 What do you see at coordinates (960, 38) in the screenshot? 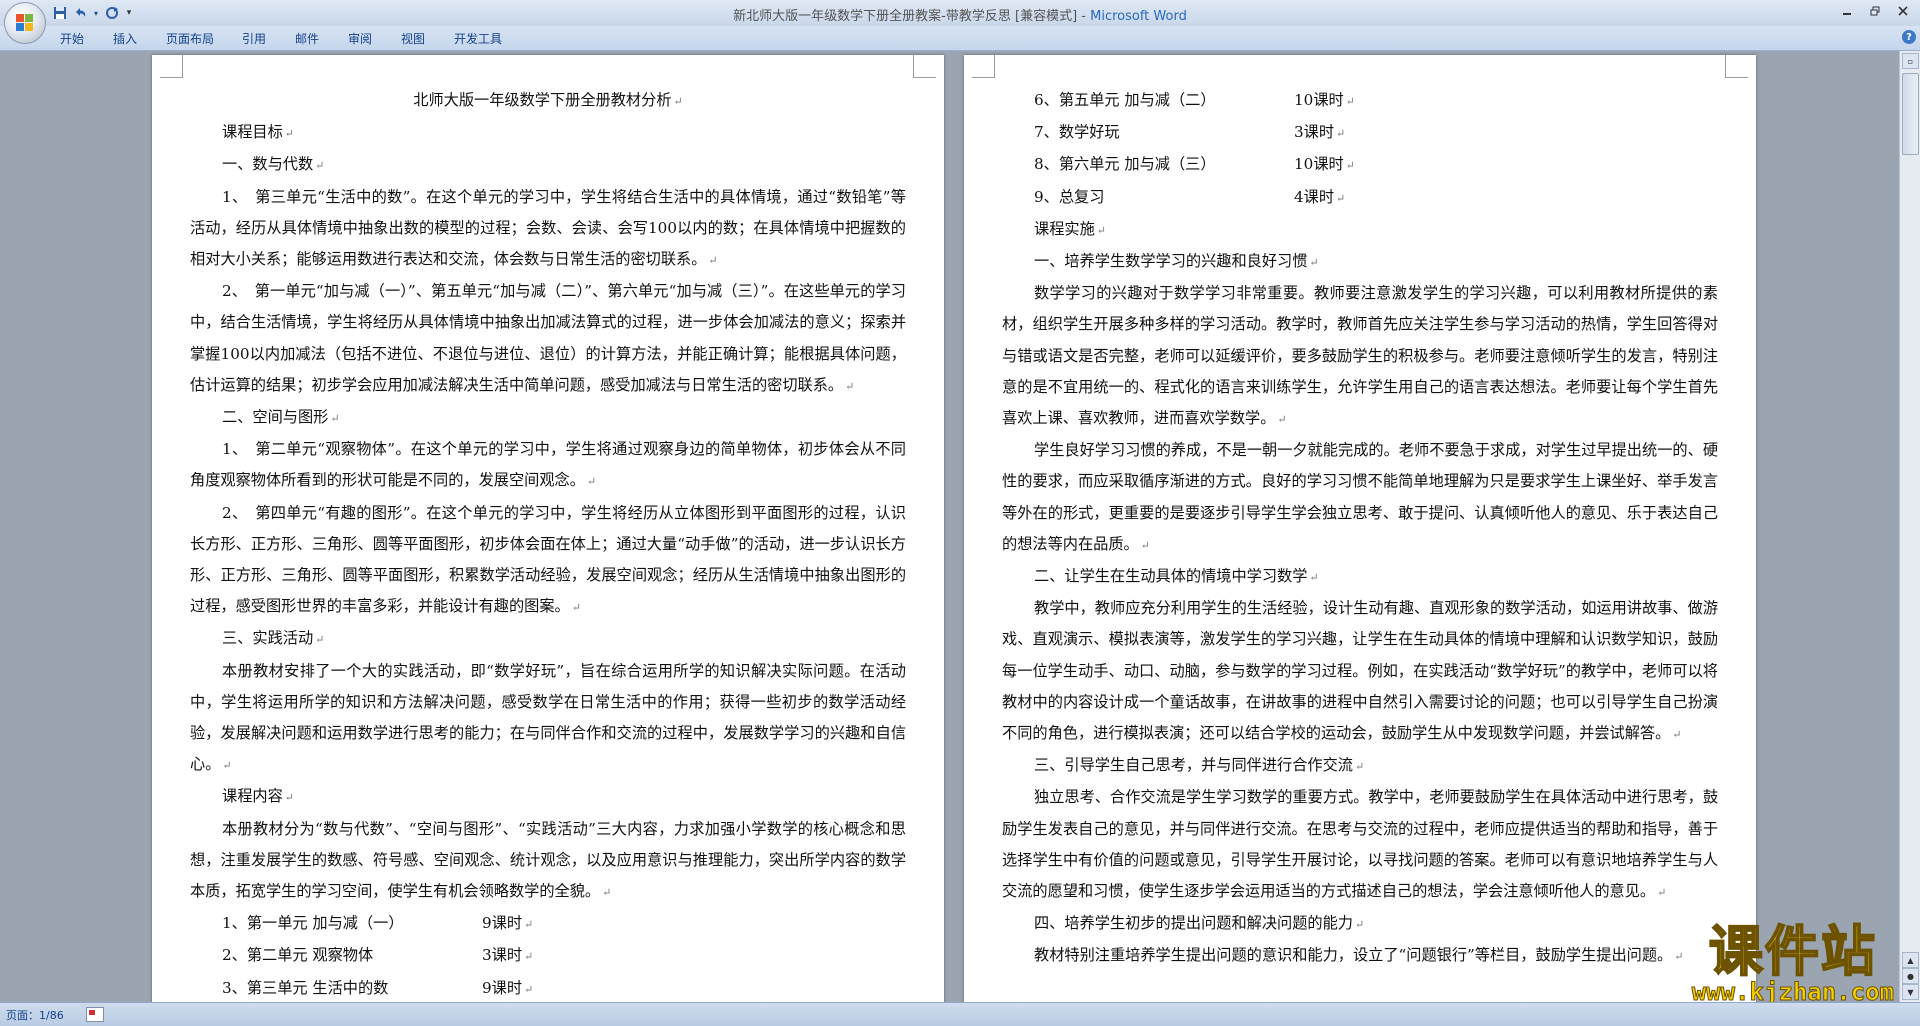
I see `ribbon-tabs: 开始 插入 页面布局 引用 邮件 审阅 视图 开发工具 ?` at bounding box center [960, 38].